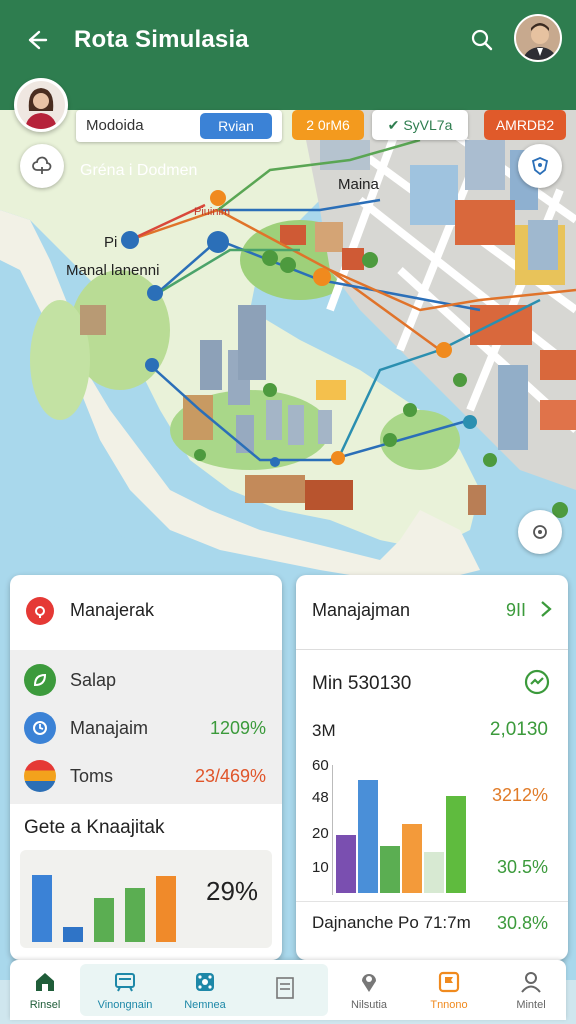  I want to click on filter-chip-check: ✔ SyVL7a, so click(420, 125).